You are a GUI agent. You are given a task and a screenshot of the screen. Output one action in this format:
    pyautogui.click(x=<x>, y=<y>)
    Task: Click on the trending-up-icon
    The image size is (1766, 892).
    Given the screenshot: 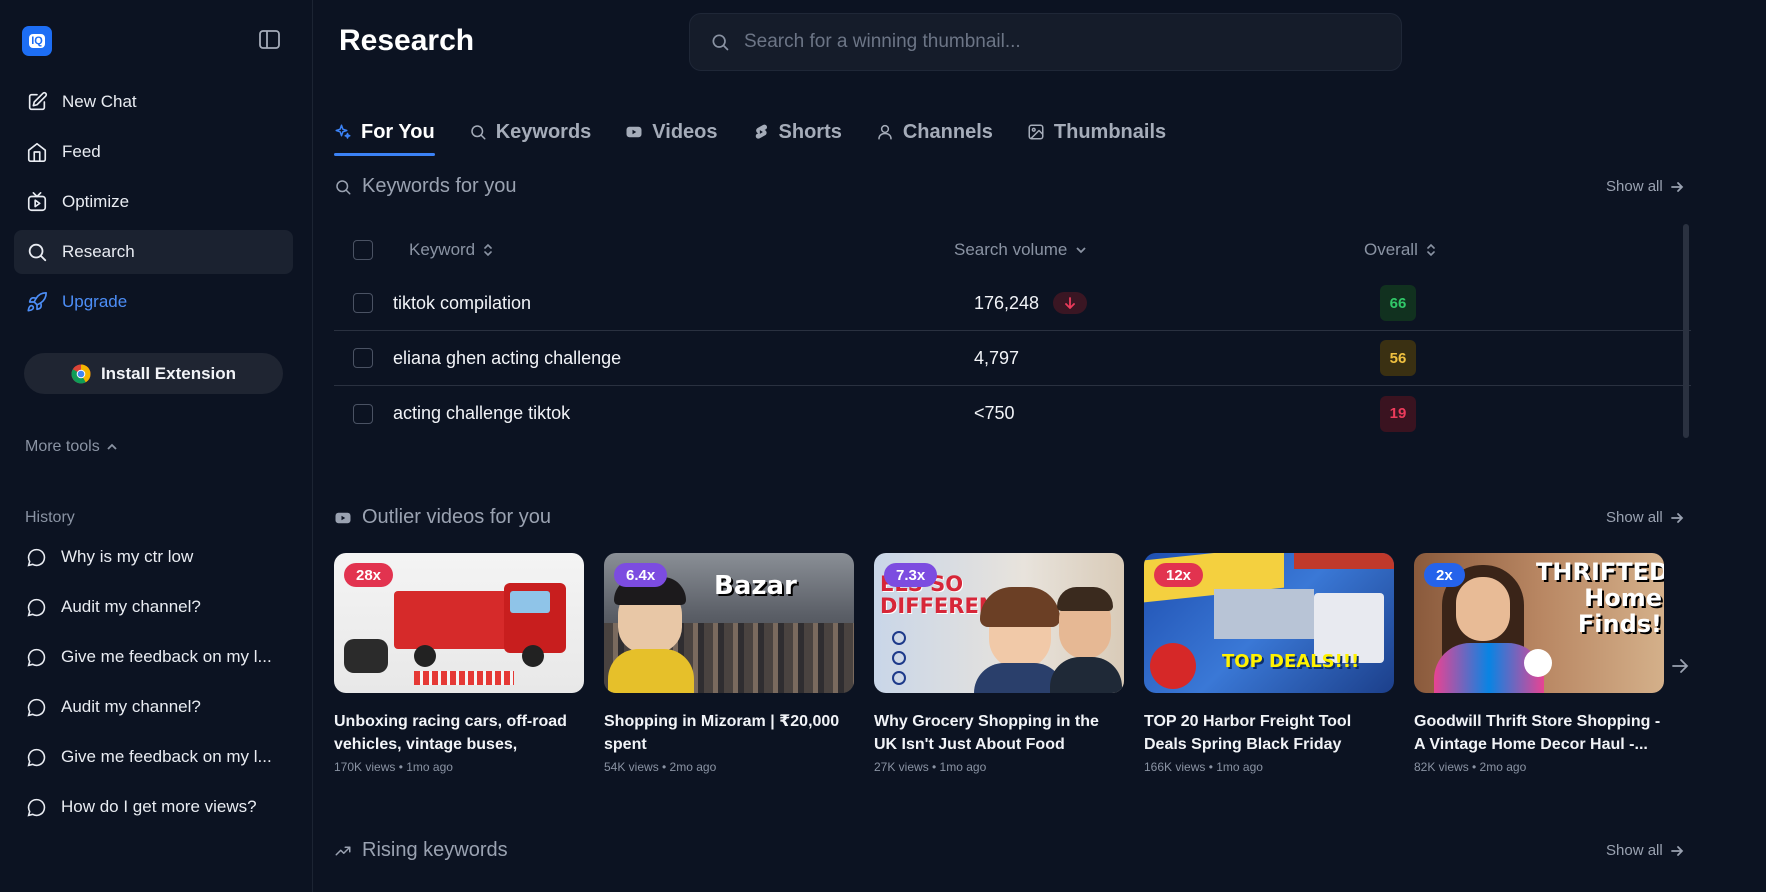 What is the action you would take?
    pyautogui.click(x=343, y=850)
    